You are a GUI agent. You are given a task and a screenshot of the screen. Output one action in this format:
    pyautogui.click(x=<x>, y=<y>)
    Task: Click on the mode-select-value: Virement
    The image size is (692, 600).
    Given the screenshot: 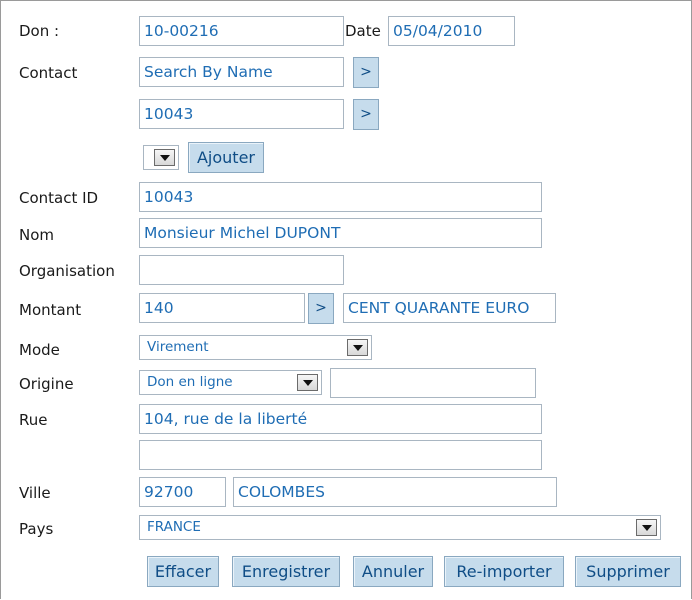 What is the action you would take?
    pyautogui.click(x=178, y=347)
    